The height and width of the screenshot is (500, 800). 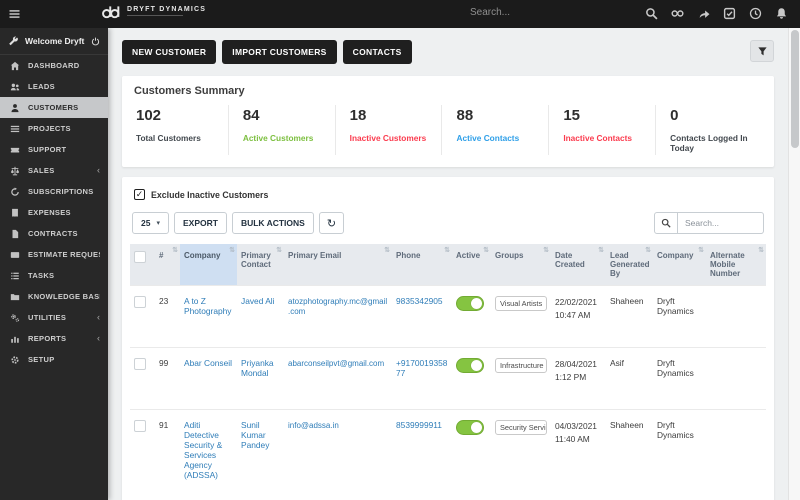 What do you see at coordinates (15, 276) in the screenshot?
I see `list-icon` at bounding box center [15, 276].